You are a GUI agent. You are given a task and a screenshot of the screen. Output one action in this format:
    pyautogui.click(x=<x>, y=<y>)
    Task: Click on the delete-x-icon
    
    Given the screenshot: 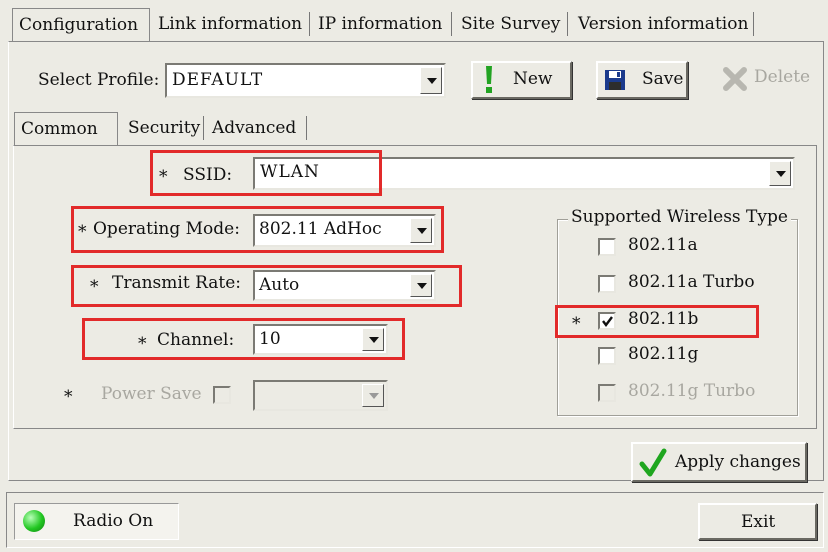 What is the action you would take?
    pyautogui.click(x=735, y=79)
    